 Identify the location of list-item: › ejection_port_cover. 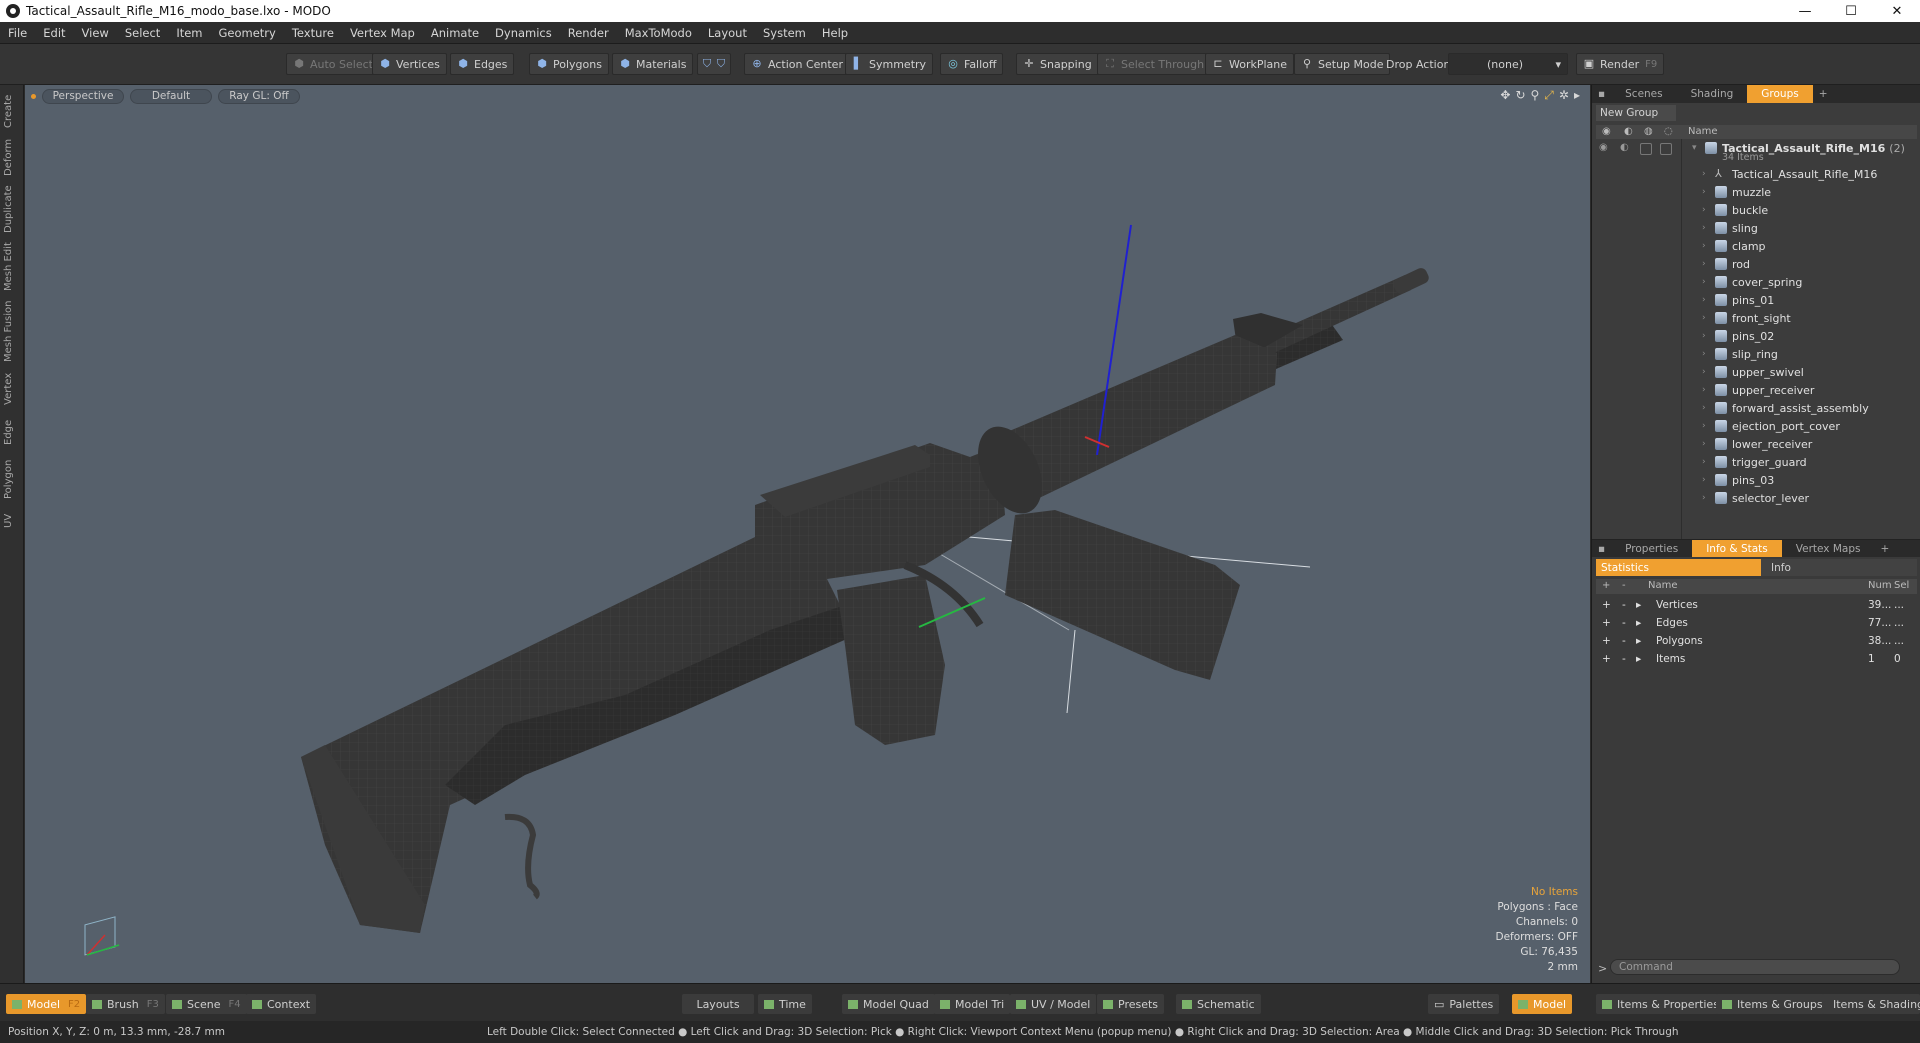
(1809, 426).